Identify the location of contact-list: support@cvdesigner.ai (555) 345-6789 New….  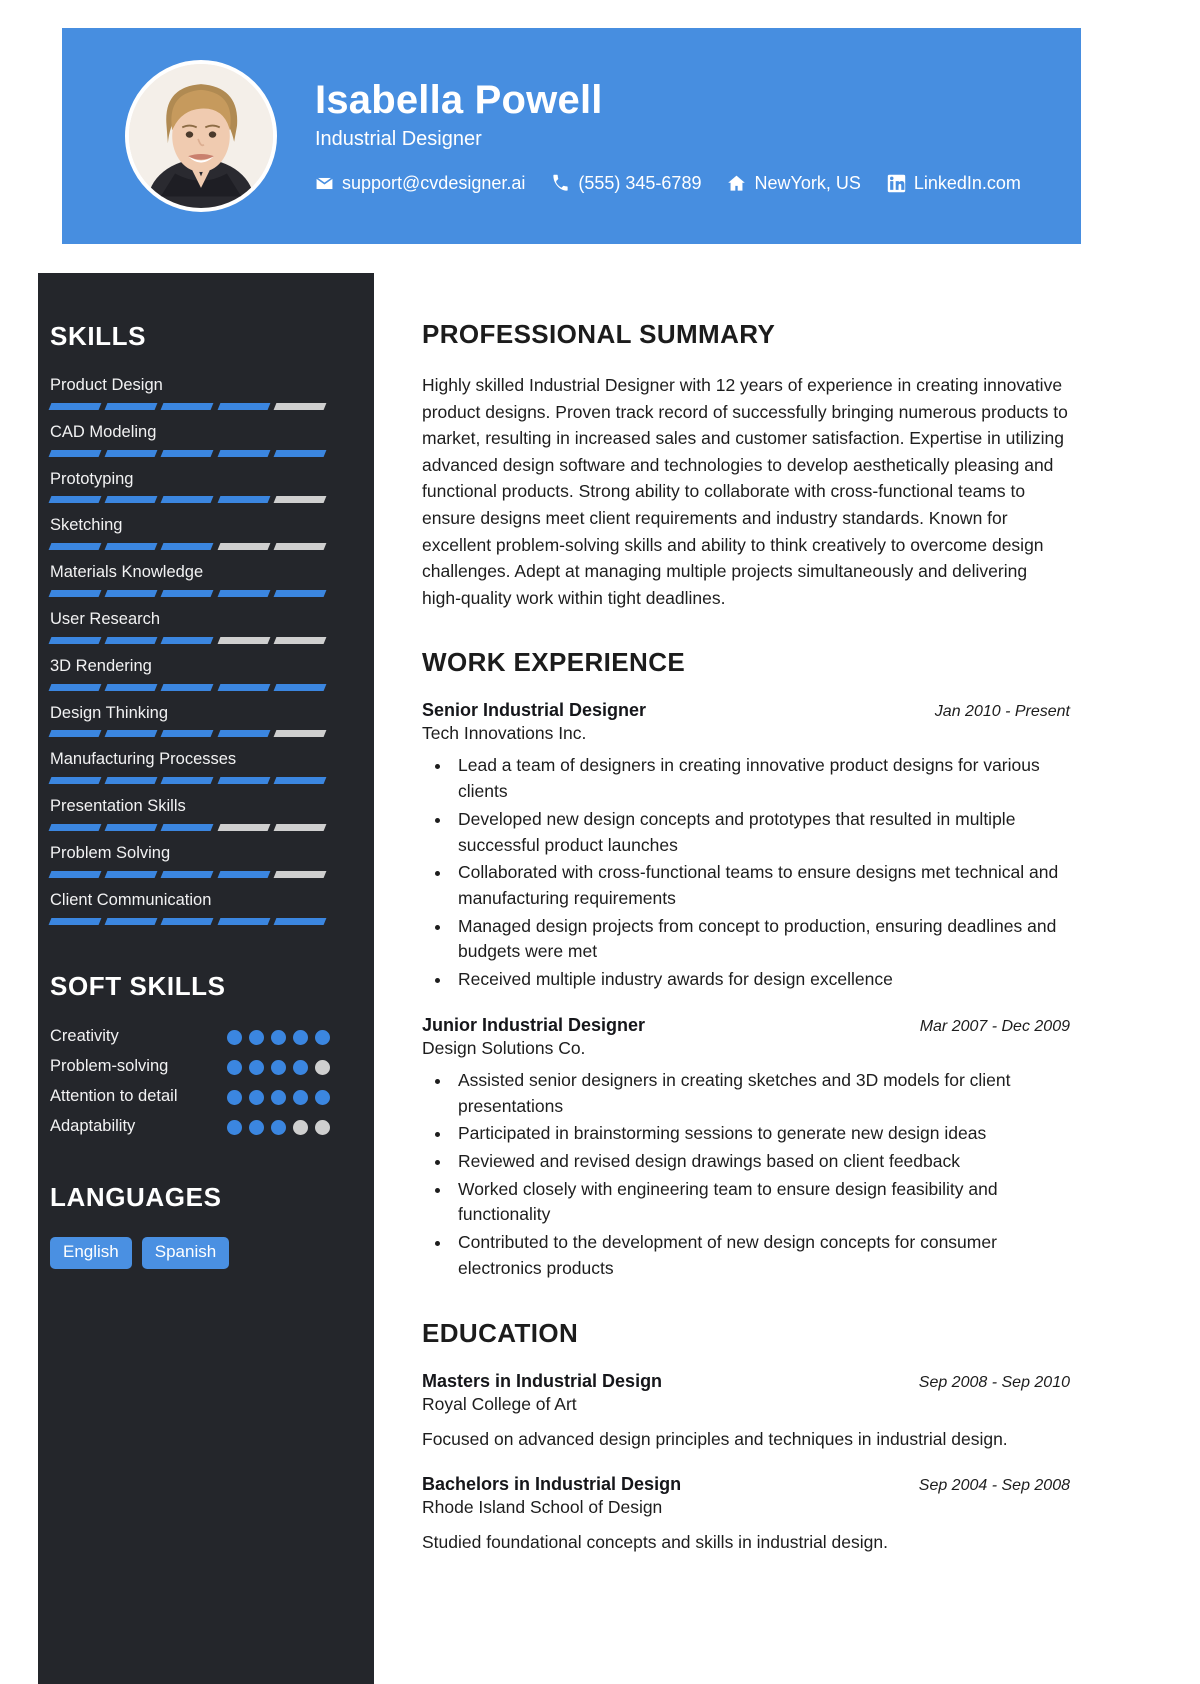
(668, 183).